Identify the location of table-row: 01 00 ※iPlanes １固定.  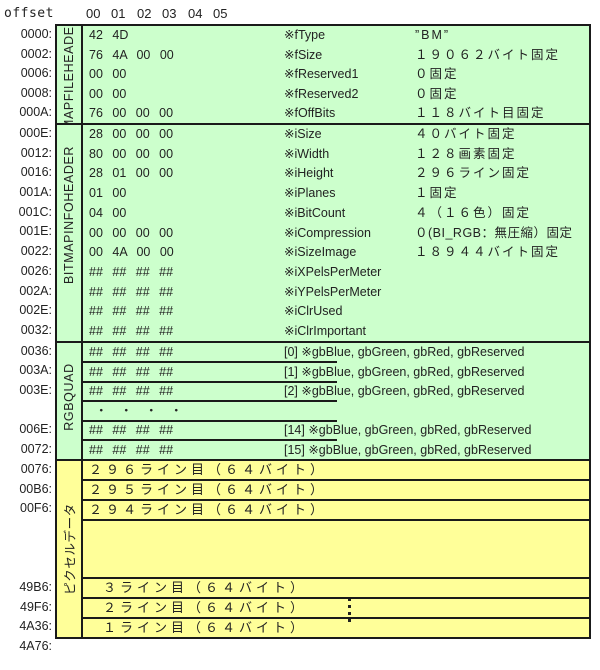
(336, 194).